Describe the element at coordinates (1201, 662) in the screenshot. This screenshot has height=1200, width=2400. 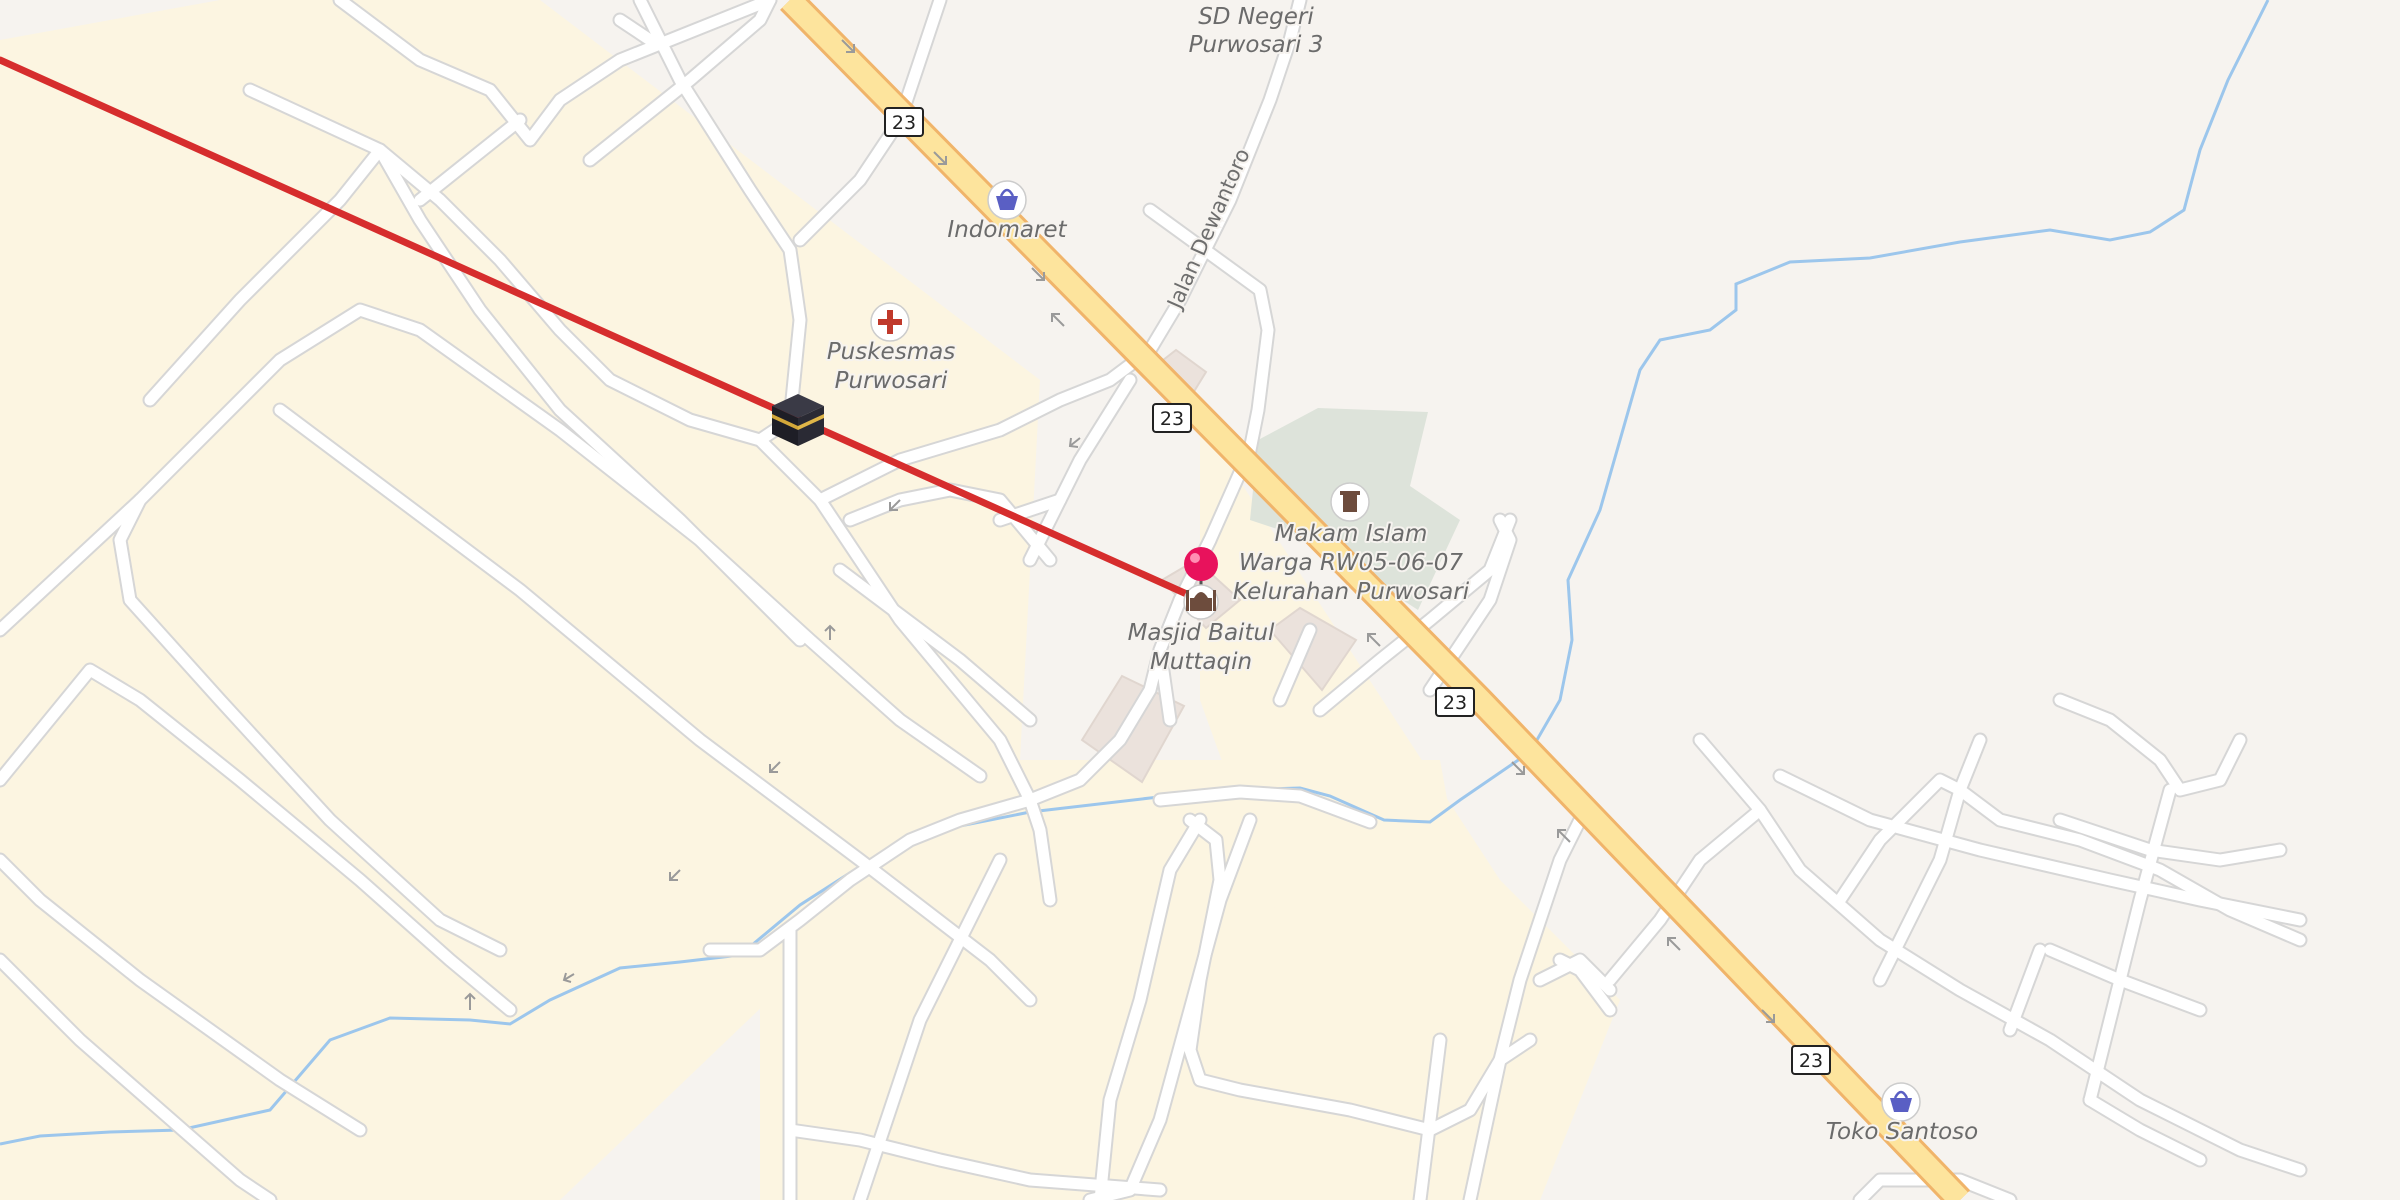
I see `svg-text: Muttaqin` at that location.